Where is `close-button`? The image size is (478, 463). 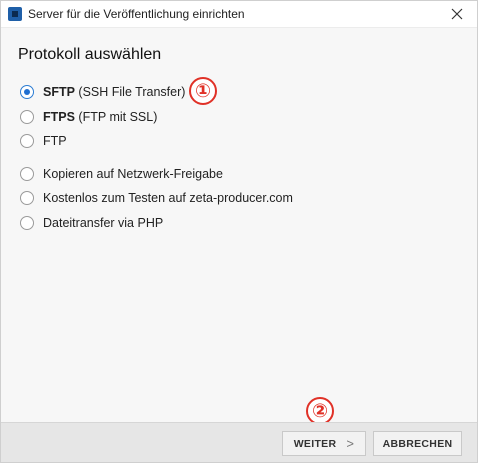 close-button is located at coordinates (457, 14).